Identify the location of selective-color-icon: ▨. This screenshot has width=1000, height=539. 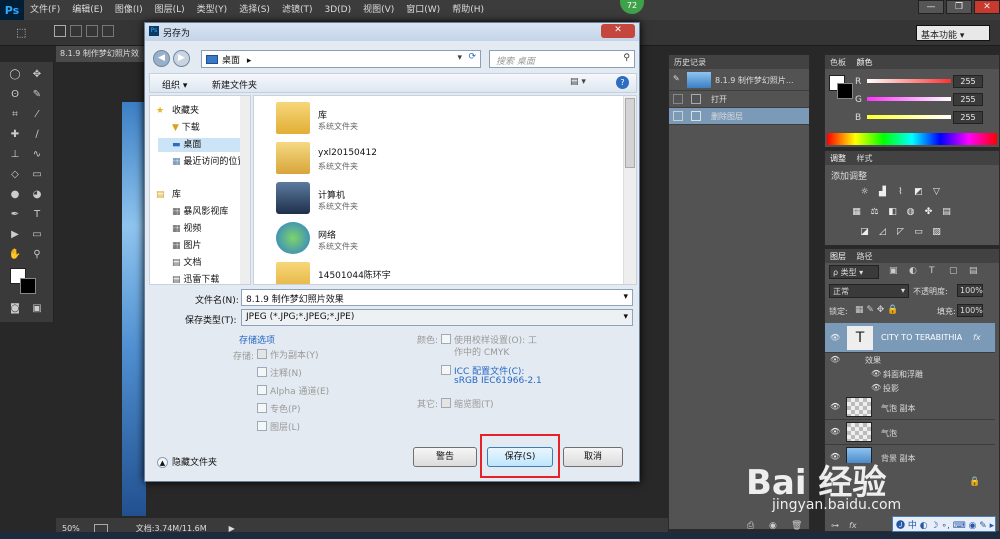
(936, 232).